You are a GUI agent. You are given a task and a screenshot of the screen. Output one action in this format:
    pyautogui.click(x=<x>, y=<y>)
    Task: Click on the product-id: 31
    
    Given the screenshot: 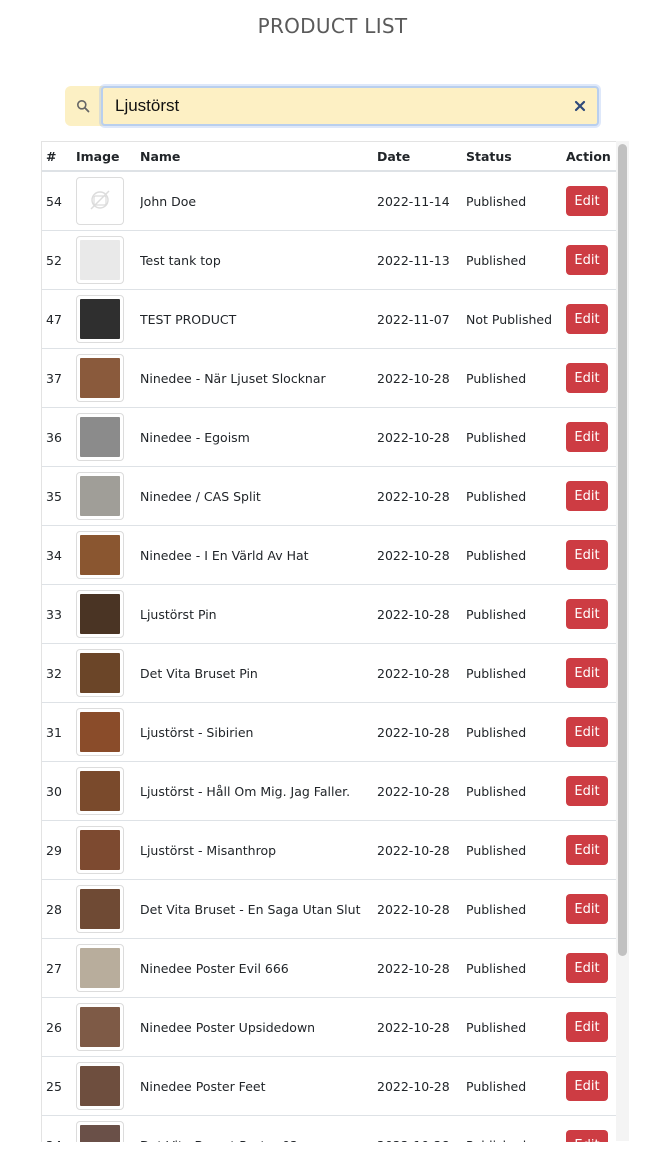 What is the action you would take?
    pyautogui.click(x=59, y=732)
    